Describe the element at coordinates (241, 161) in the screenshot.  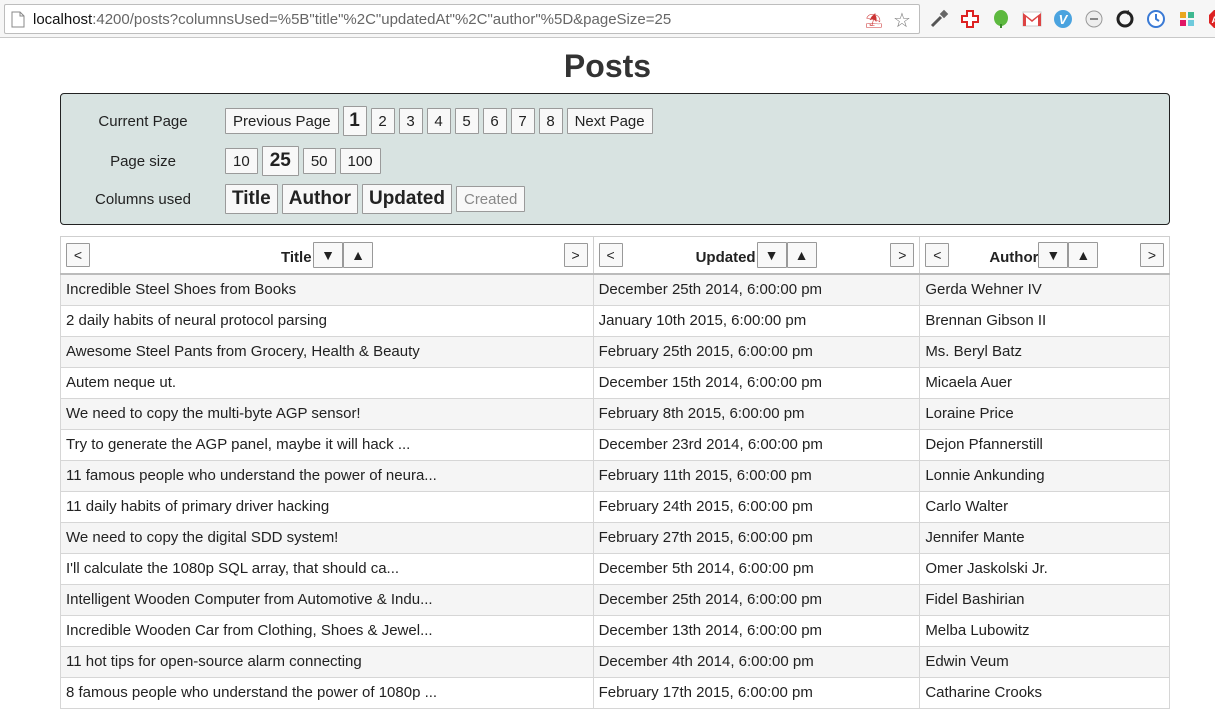
I see `page-size-10-button: 10` at that location.